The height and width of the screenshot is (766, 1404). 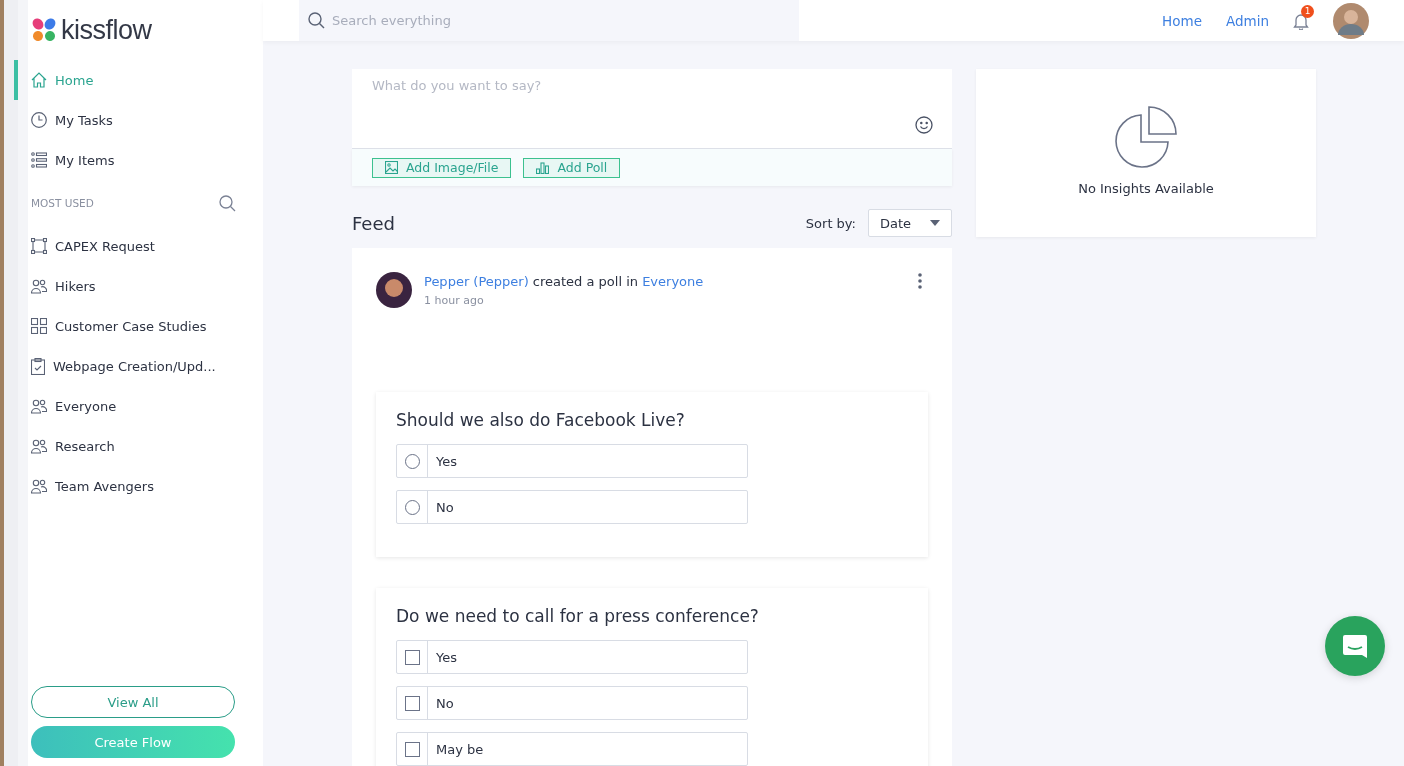 I want to click on more-icon, so click(x=920, y=281).